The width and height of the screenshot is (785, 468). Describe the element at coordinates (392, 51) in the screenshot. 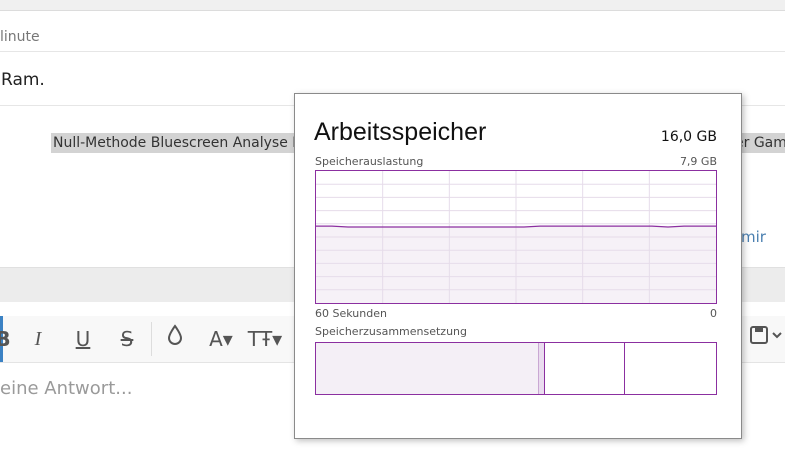

I see `divider` at that location.